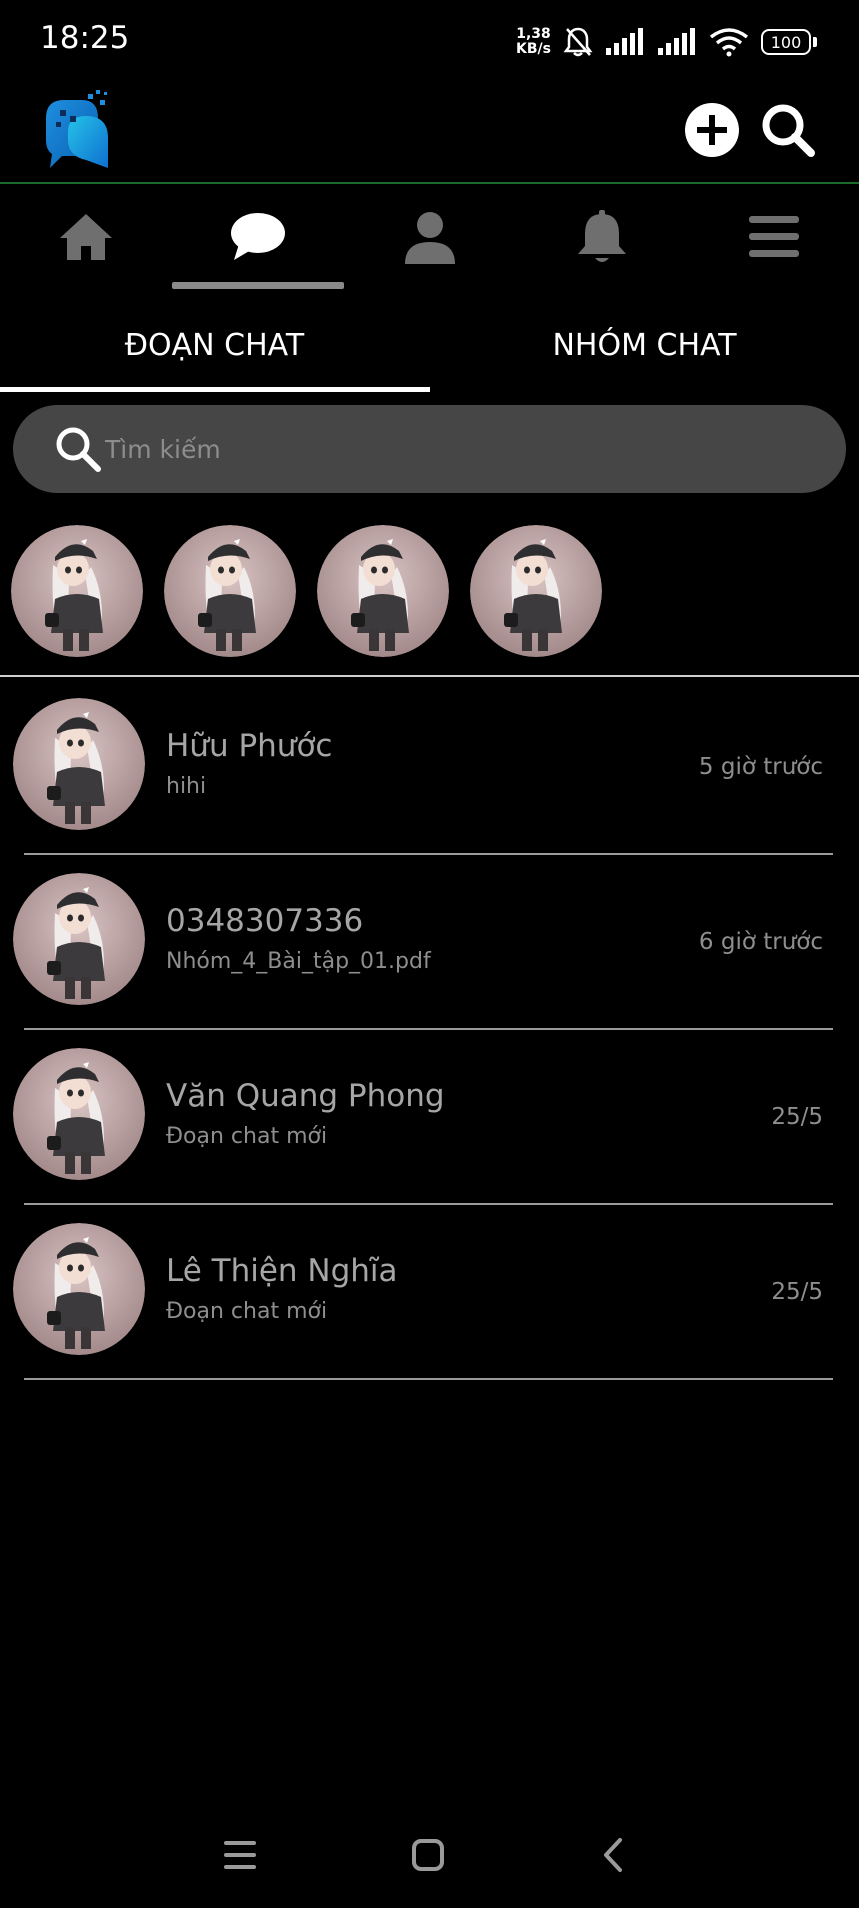 The image size is (859, 1908). I want to click on conversation-time: 5 giờ trước, so click(760, 767).